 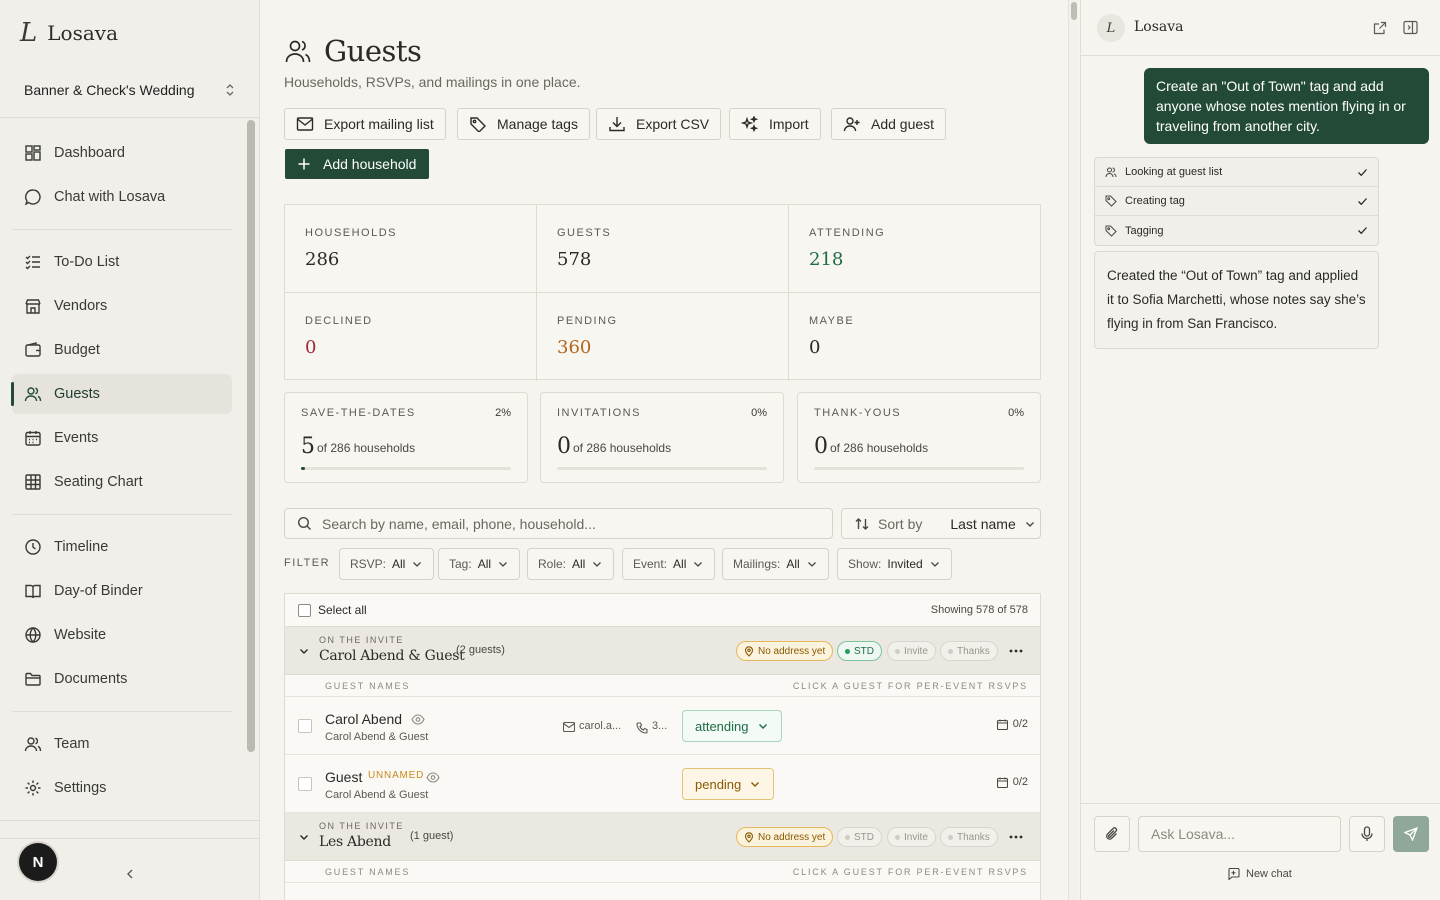 I want to click on add-household-button: Add household, so click(x=357, y=164).